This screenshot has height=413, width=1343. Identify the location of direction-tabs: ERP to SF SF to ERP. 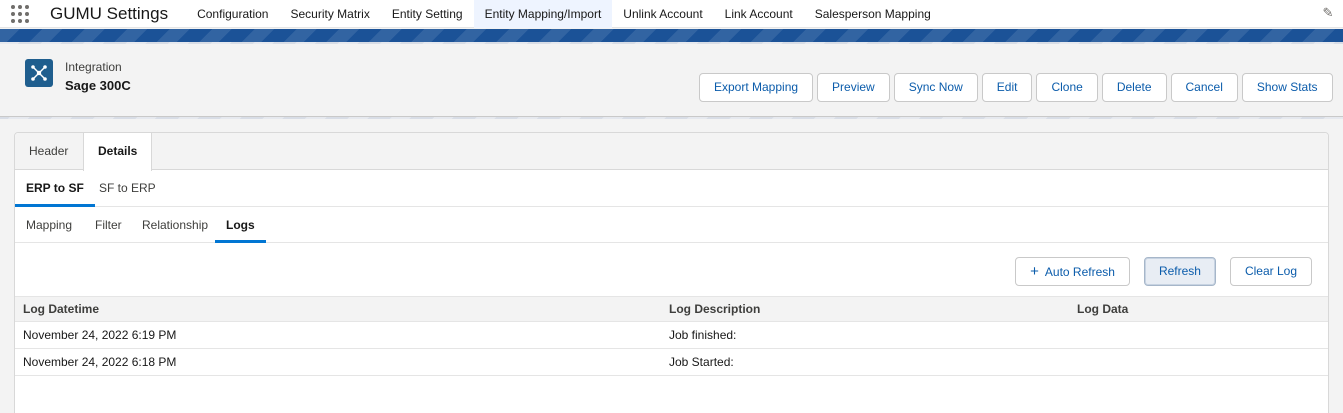
(671, 188).